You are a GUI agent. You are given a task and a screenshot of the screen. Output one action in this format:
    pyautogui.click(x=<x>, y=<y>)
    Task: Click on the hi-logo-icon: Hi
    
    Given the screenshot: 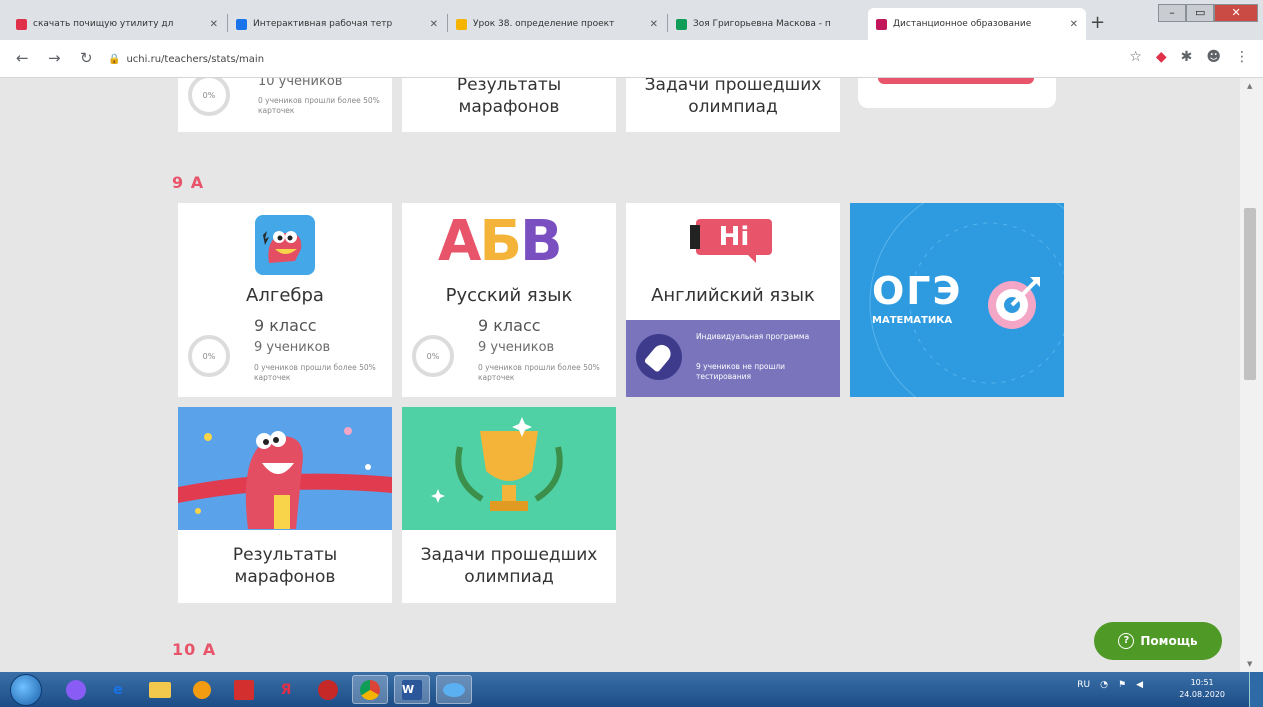 What is the action you would take?
    pyautogui.click(x=733, y=241)
    